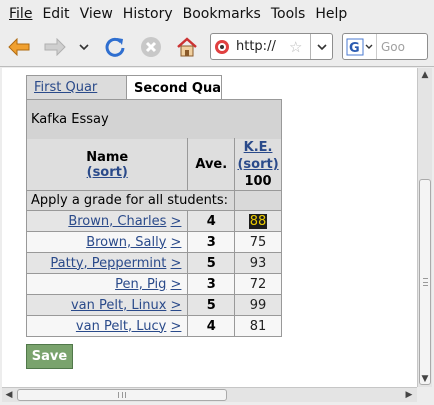 The width and height of the screenshot is (434, 405). What do you see at coordinates (118, 305) in the screenshot?
I see `student-name-link: van Pelt, Linux` at bounding box center [118, 305].